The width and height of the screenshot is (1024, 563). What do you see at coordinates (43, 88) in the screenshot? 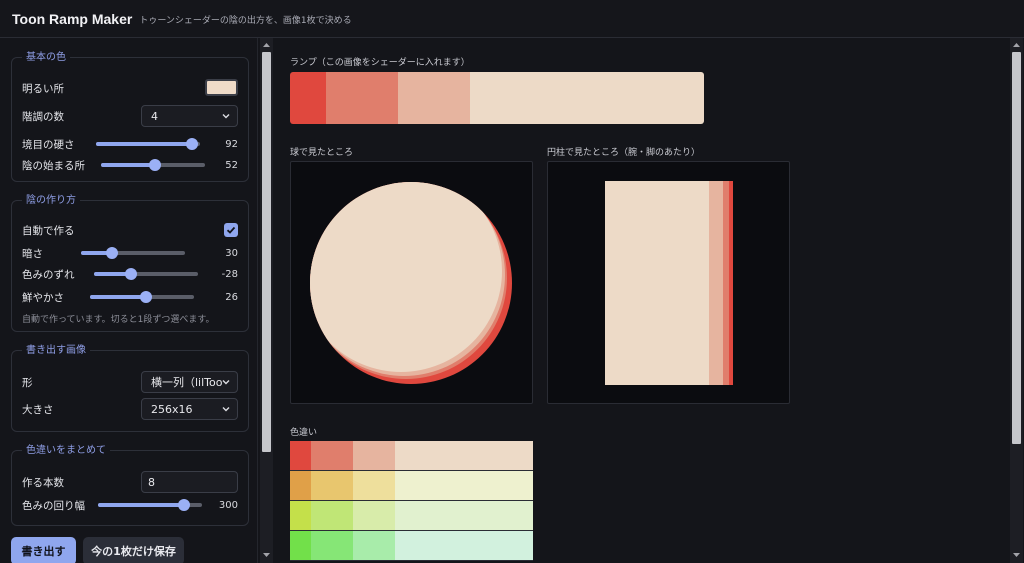
I see `highlight-label: 明るい所` at bounding box center [43, 88].